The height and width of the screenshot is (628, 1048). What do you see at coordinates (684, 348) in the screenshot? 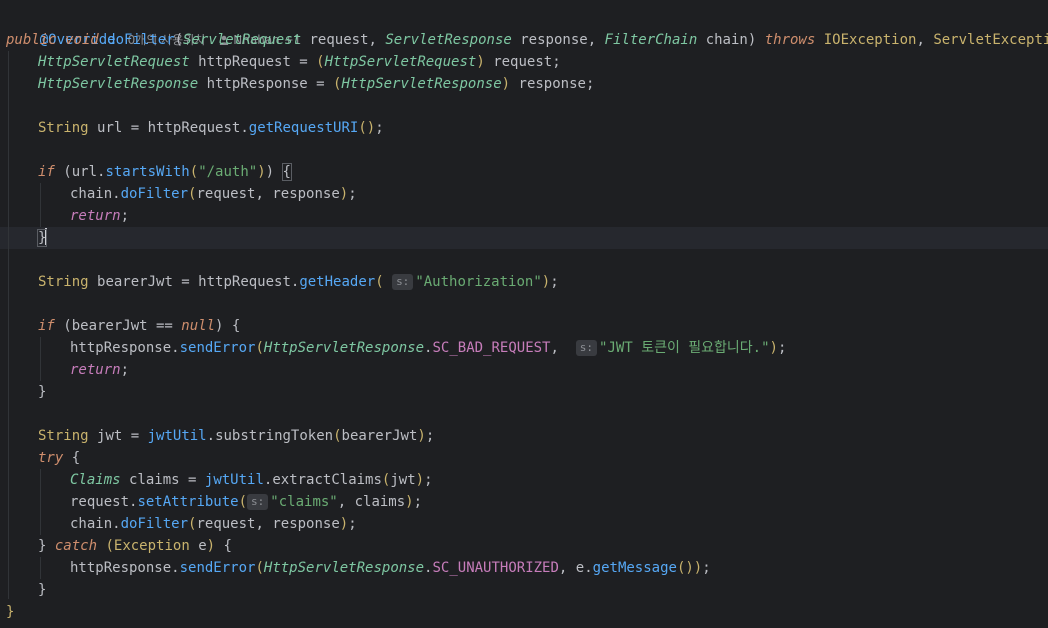
I see `string-literal: "JWT 토큰이 필요합니다."` at bounding box center [684, 348].